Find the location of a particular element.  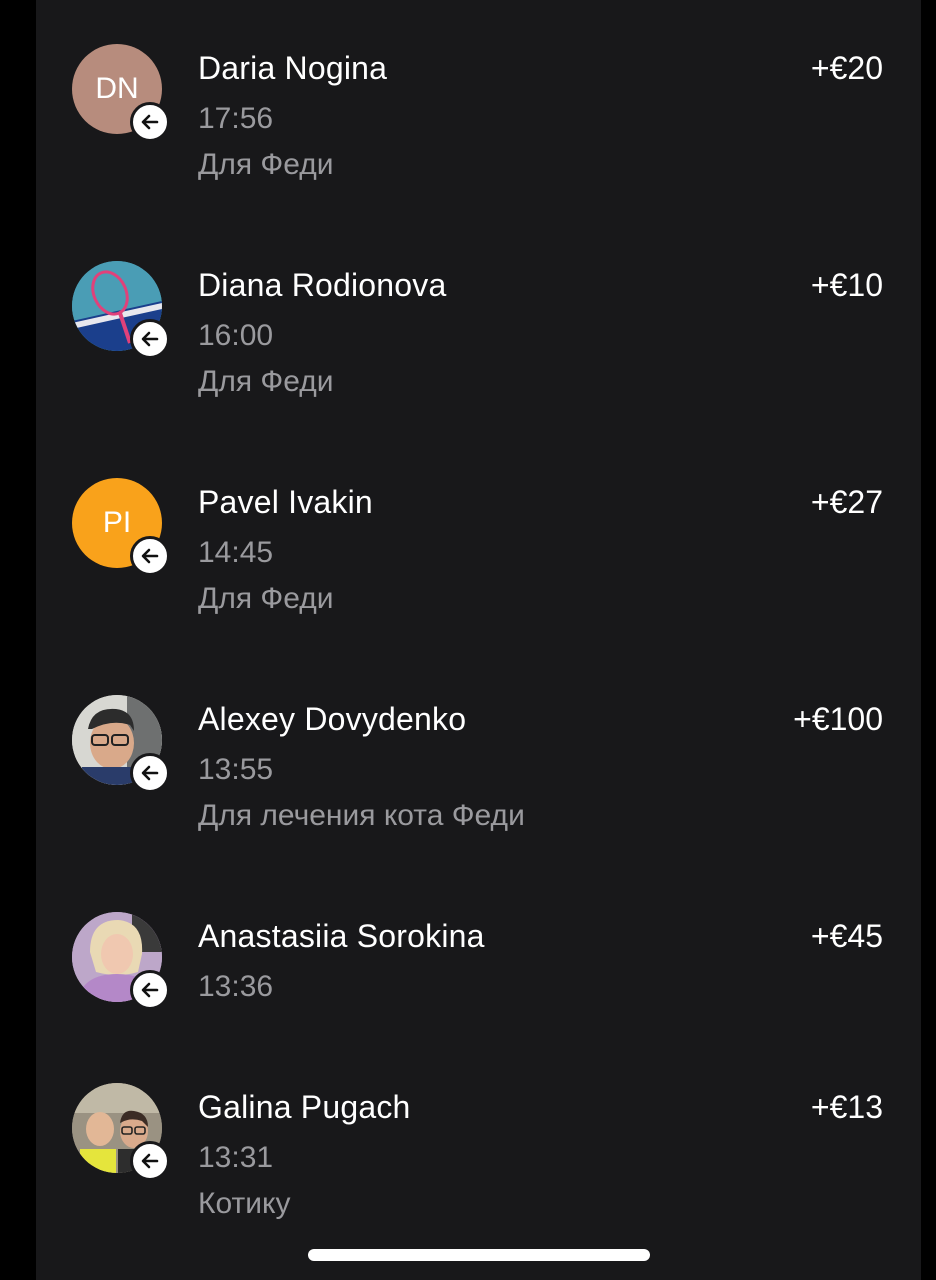

avatar: PI is located at coordinates (121, 527).